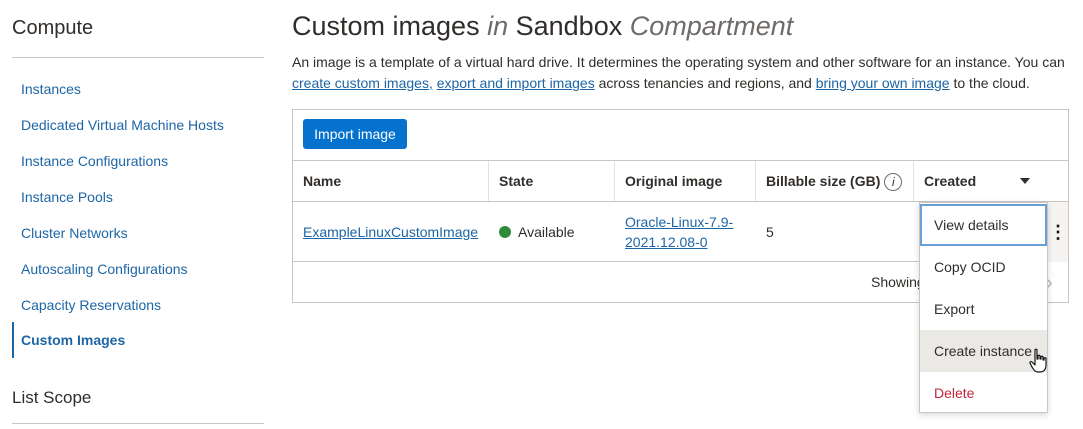 This screenshot has width=1083, height=429. Describe the element at coordinates (138, 197) in the screenshot. I see `sidebar-item-instance-pools: Instance Pools` at that location.